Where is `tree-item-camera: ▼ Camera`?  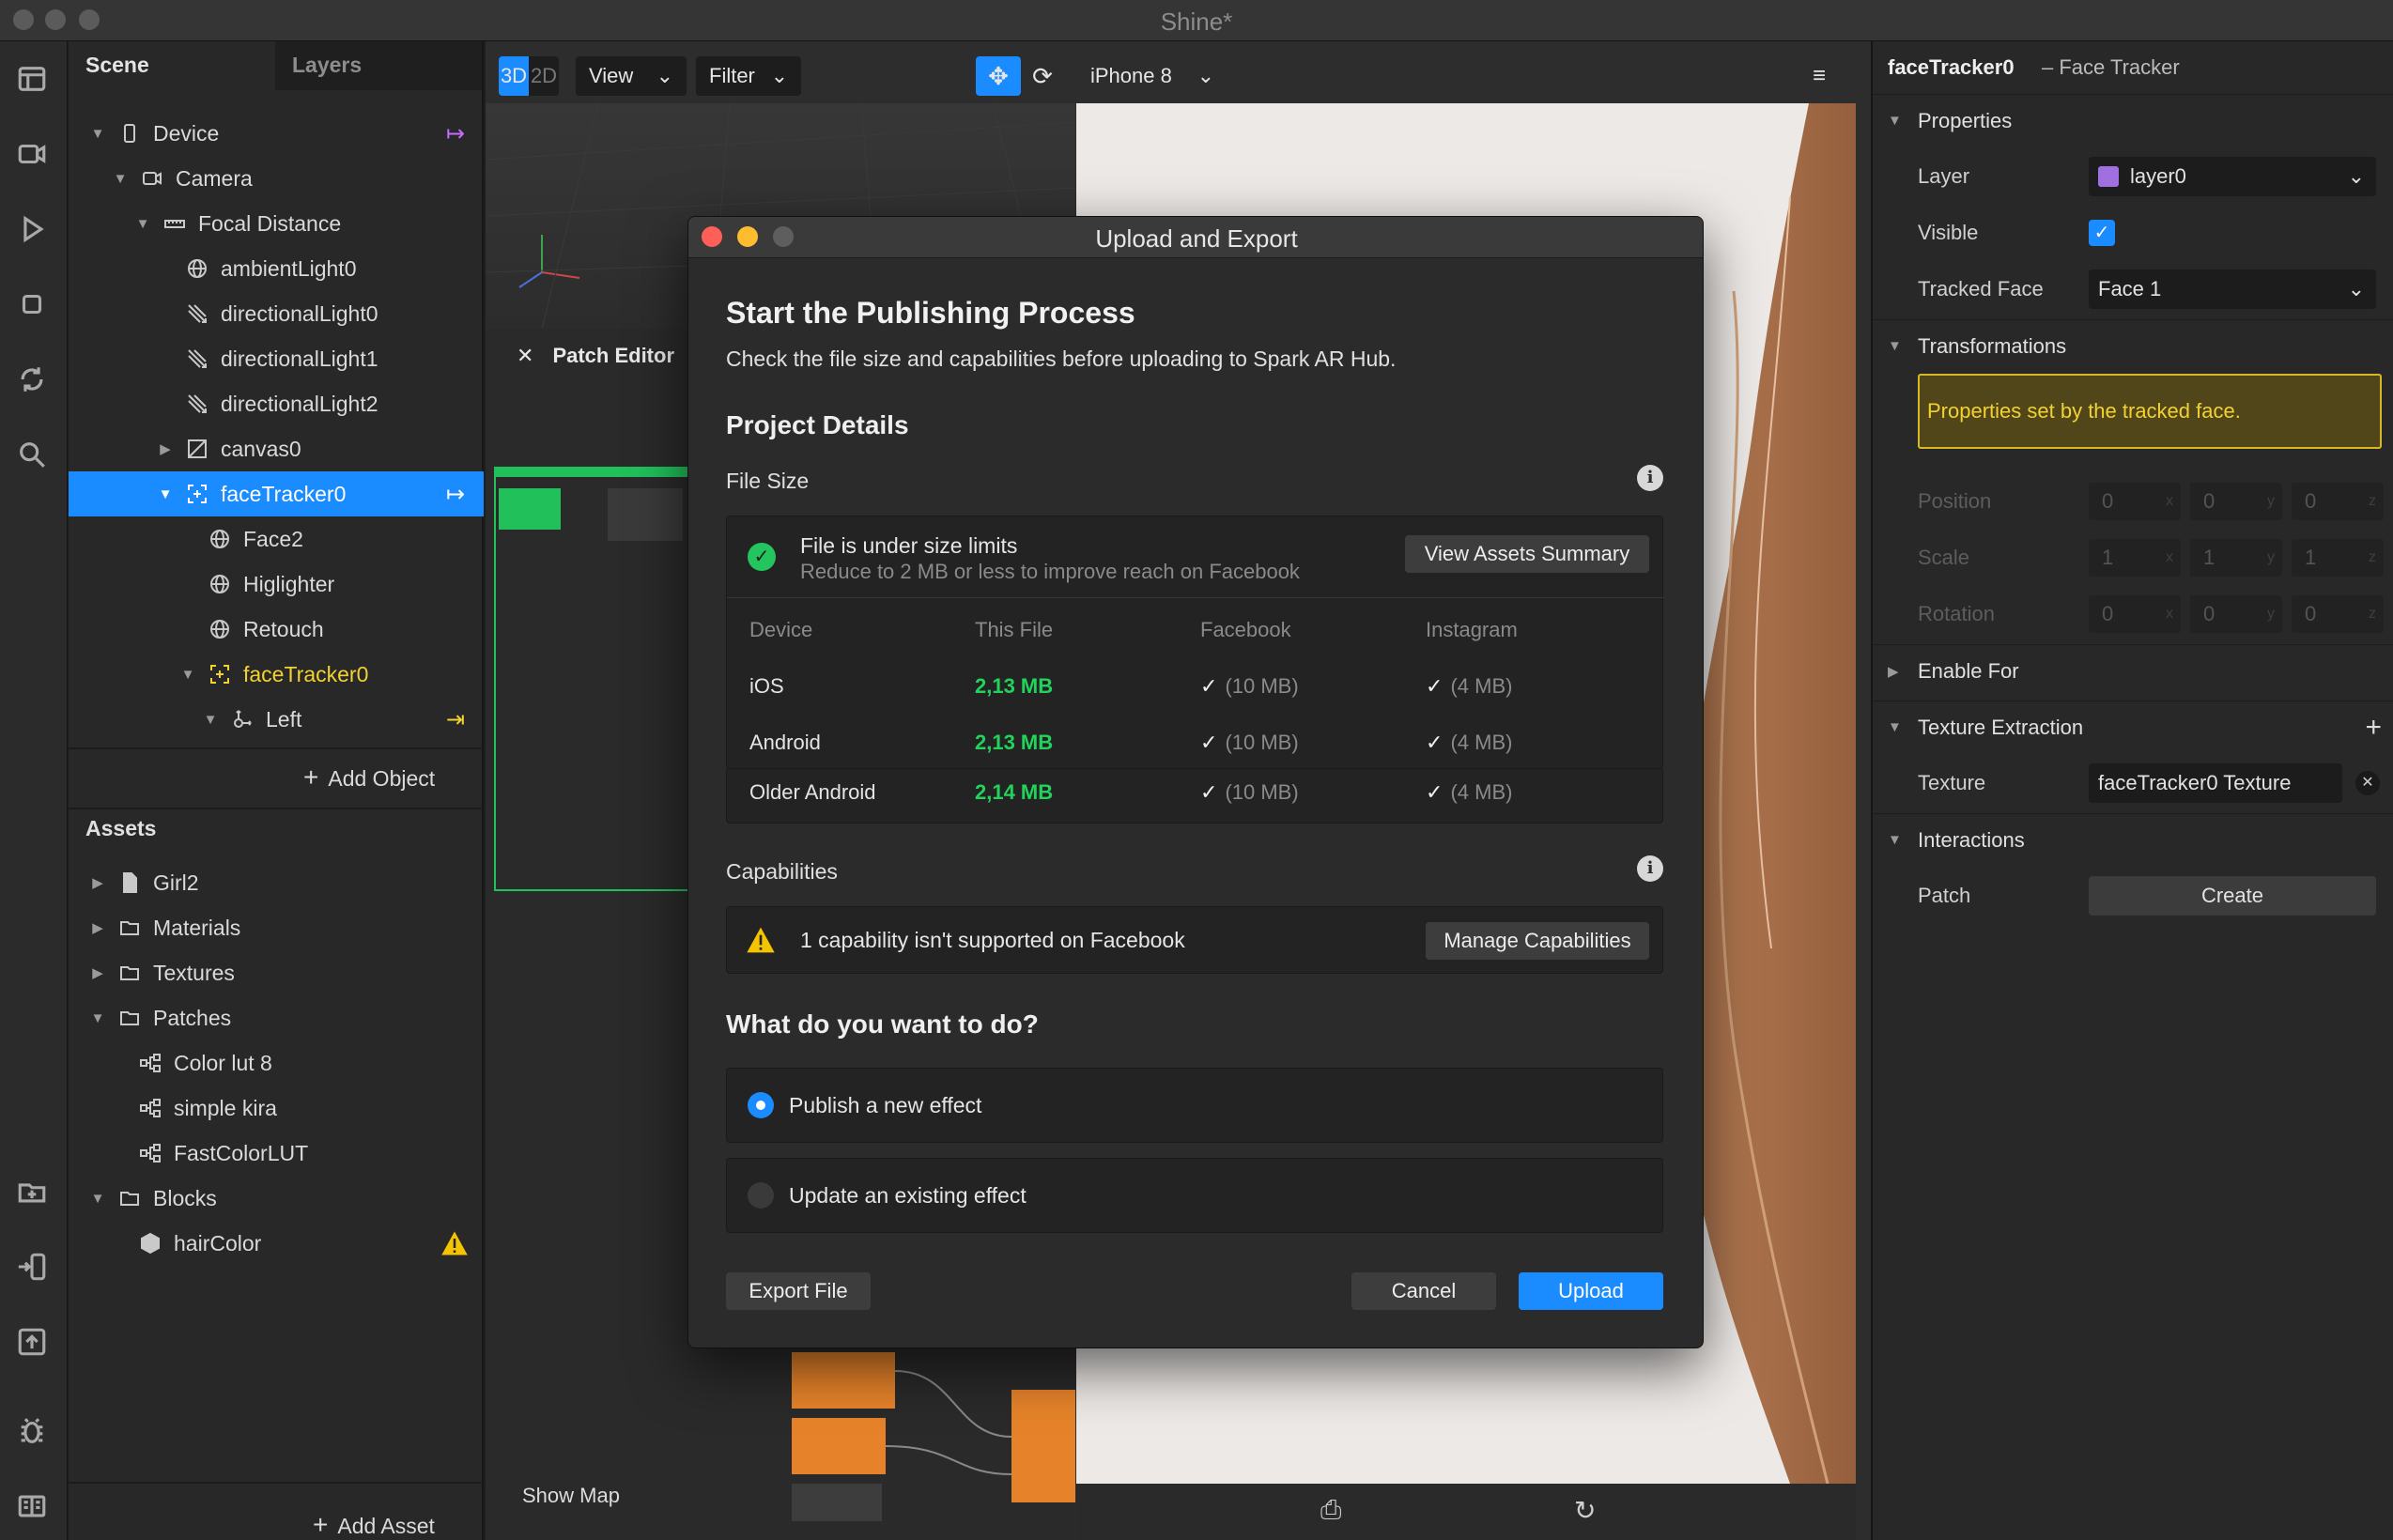 tree-item-camera: ▼ Camera is located at coordinates (276, 178).